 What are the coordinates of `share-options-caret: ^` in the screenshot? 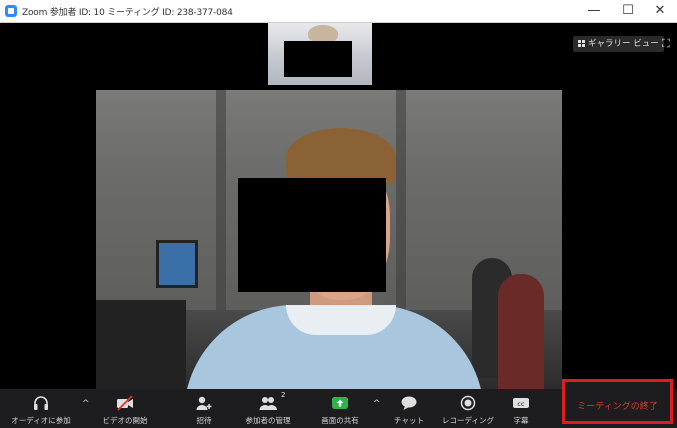 It's located at (377, 404).